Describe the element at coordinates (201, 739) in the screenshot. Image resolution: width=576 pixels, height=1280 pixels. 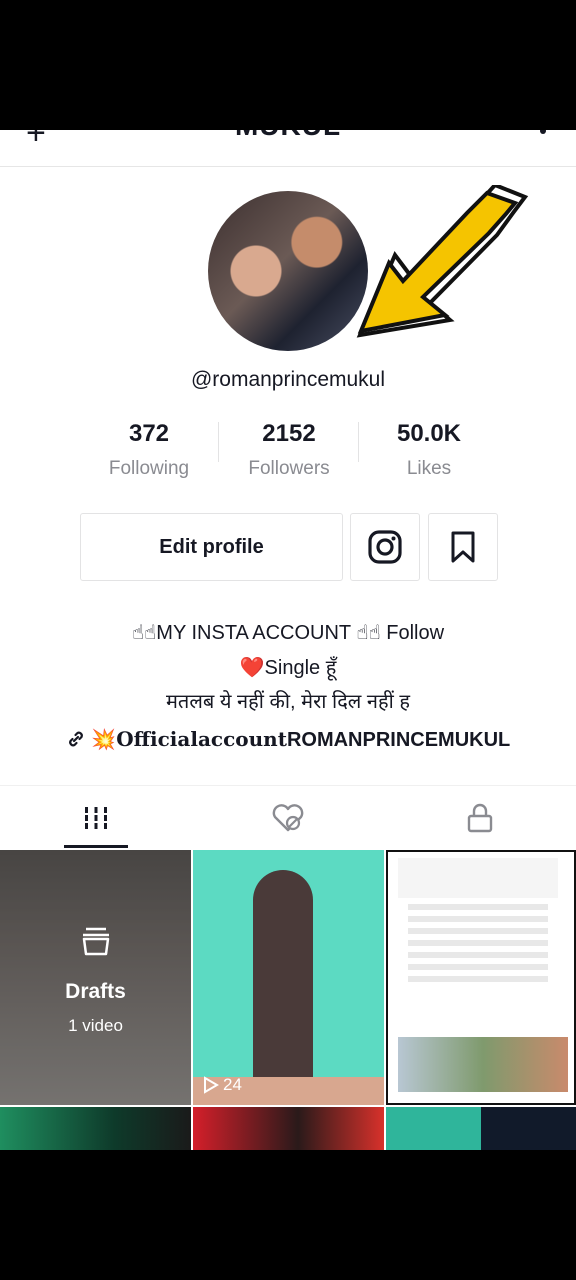
I see `link-text-styled: Officialaccount` at that location.